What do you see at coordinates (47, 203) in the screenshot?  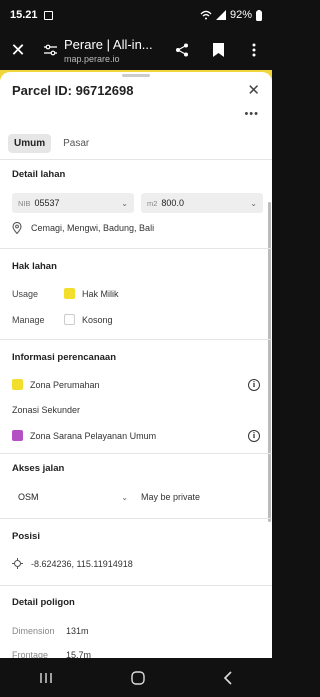 I see `nib-value: 05537` at bounding box center [47, 203].